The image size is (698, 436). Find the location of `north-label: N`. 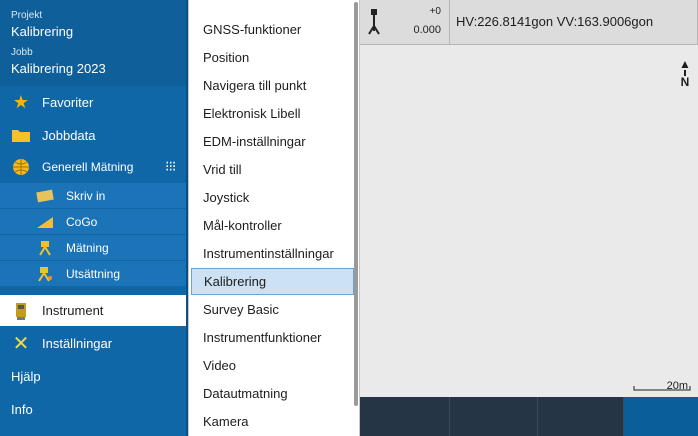

north-label: N is located at coordinates (685, 82).